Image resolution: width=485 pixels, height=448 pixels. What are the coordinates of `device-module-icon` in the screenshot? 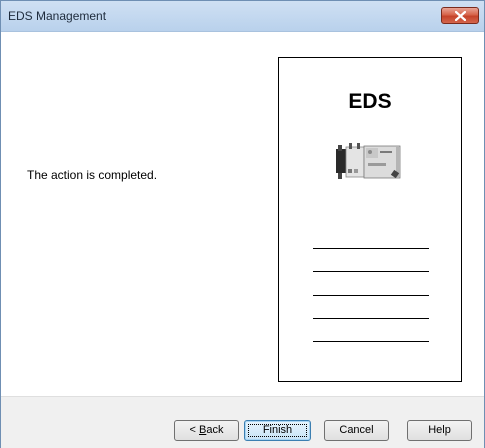 It's located at (368, 161).